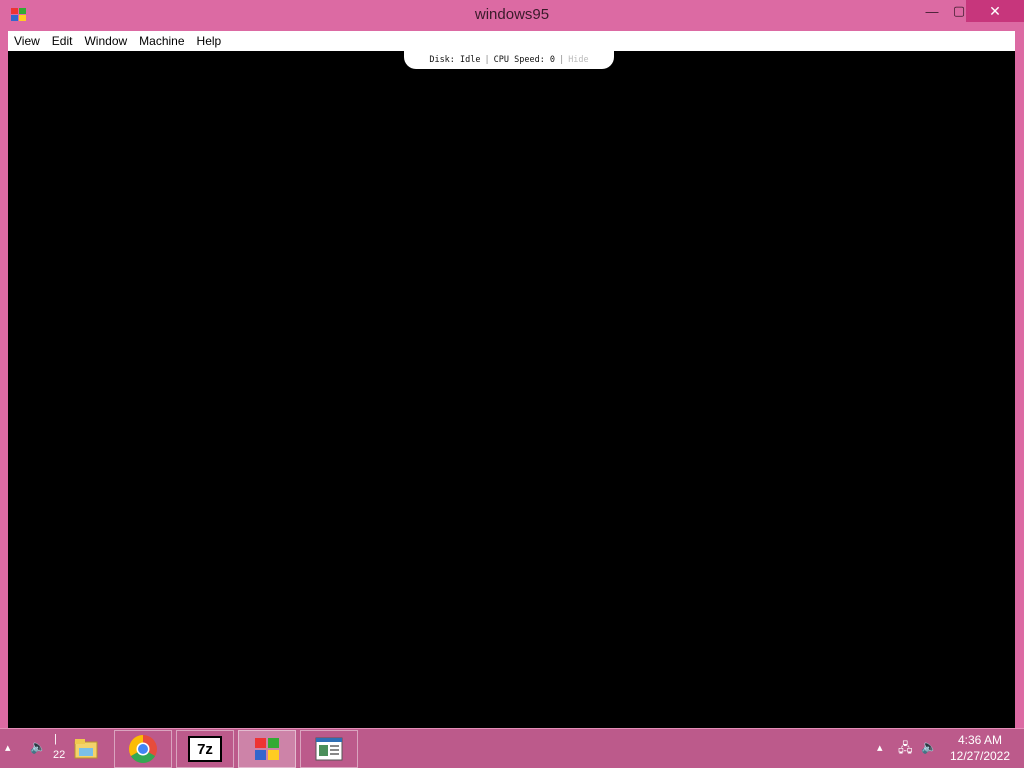 This screenshot has width=1024, height=768. Describe the element at coordinates (929, 747) in the screenshot. I see `speaker-icon: 🔈` at that location.